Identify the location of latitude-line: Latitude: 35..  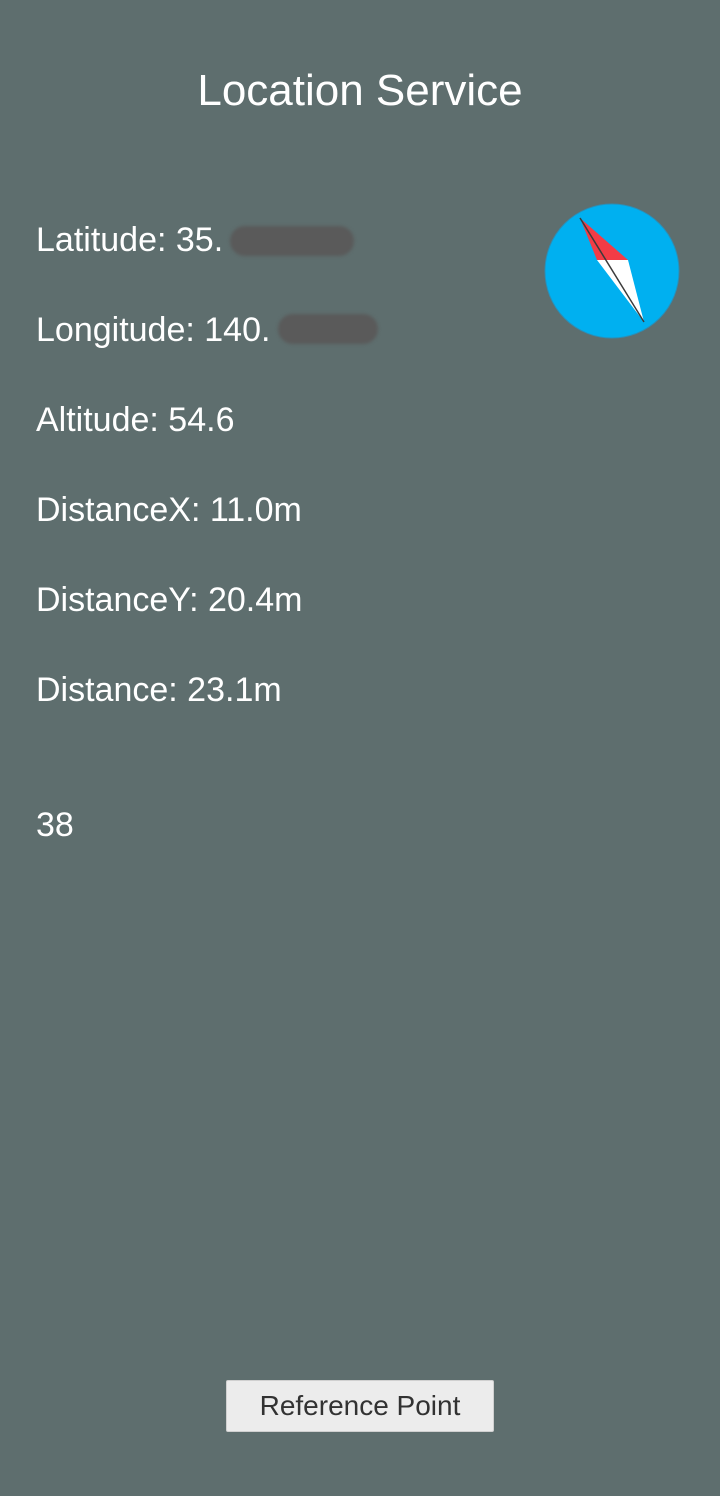
(129, 240).